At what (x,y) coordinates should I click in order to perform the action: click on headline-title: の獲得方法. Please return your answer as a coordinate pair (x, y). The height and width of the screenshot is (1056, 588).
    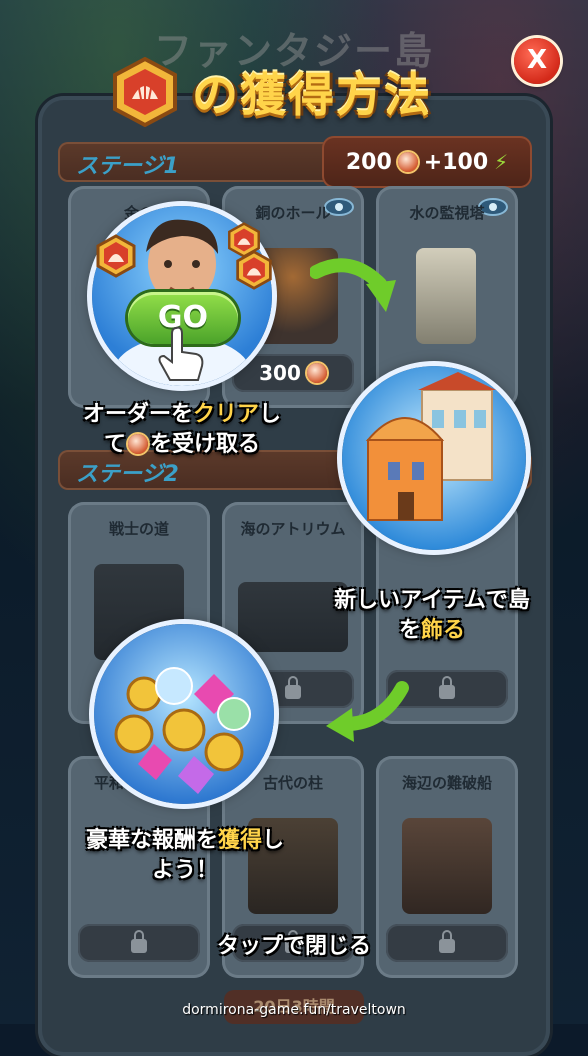
    Looking at the image, I should click on (312, 95).